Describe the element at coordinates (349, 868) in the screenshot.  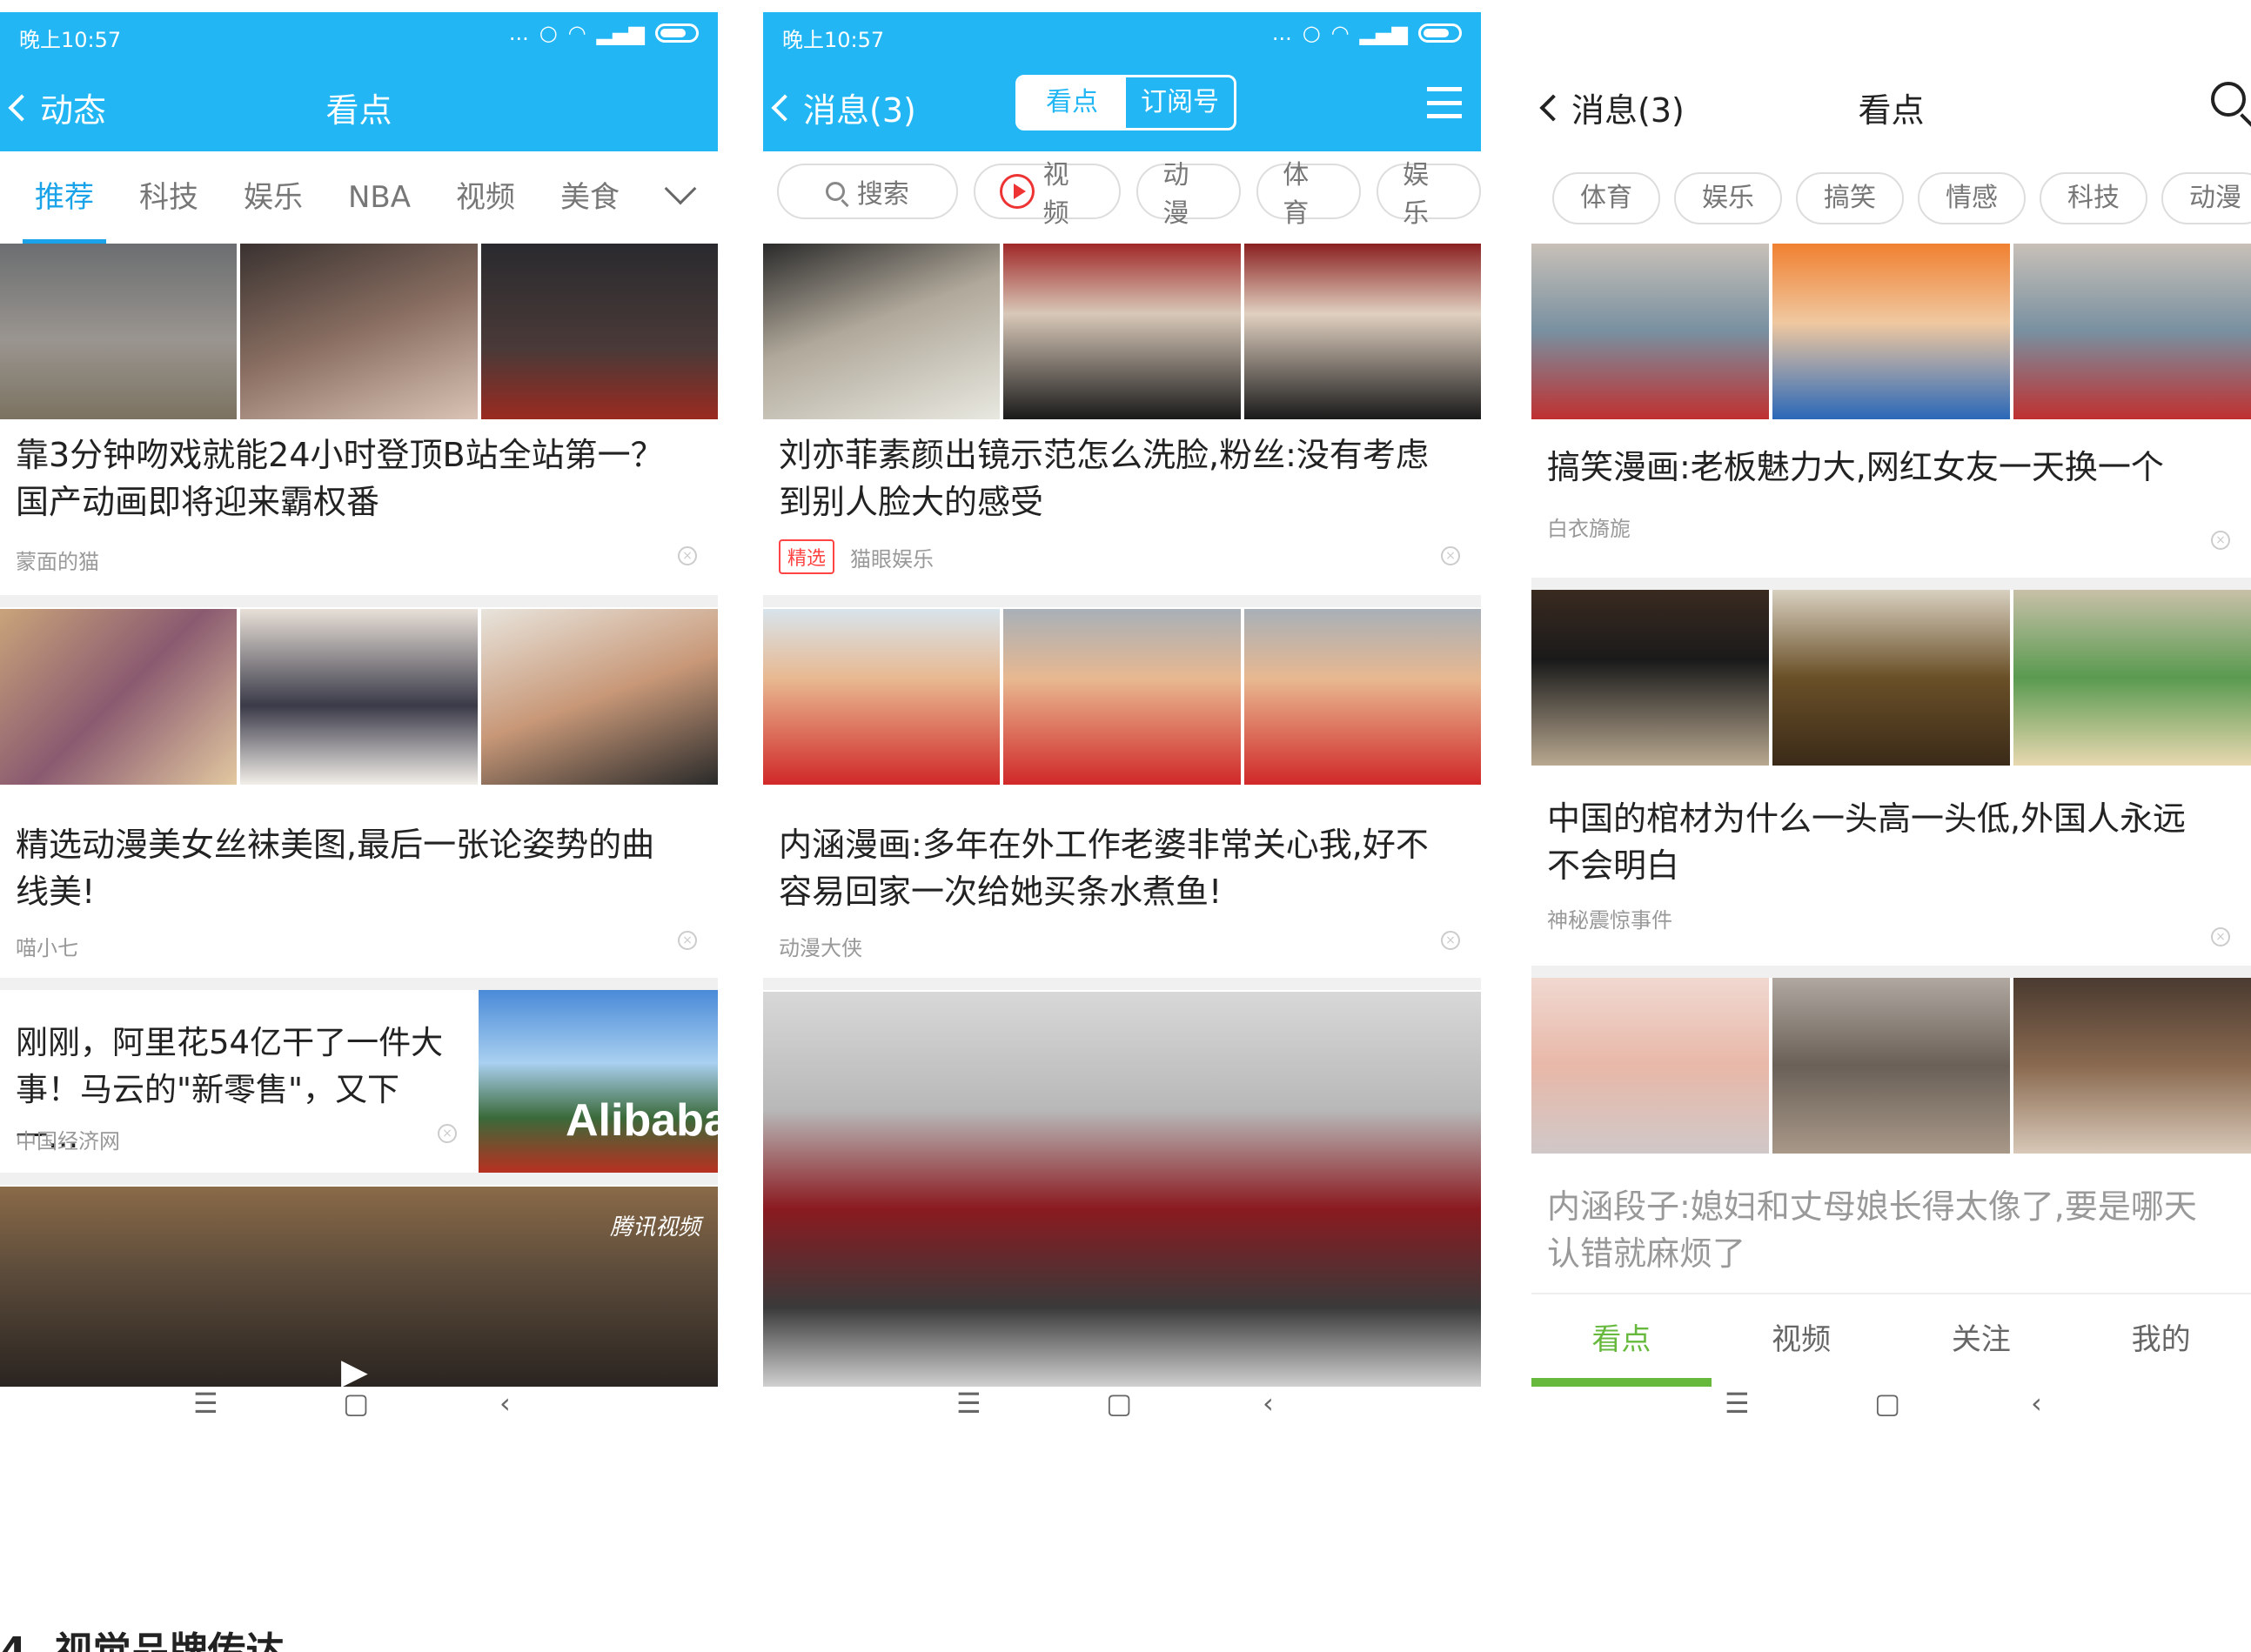
I see `article-title: 精选动漫美女丝袜美图,最后一张论姿势的曲线美!` at that location.